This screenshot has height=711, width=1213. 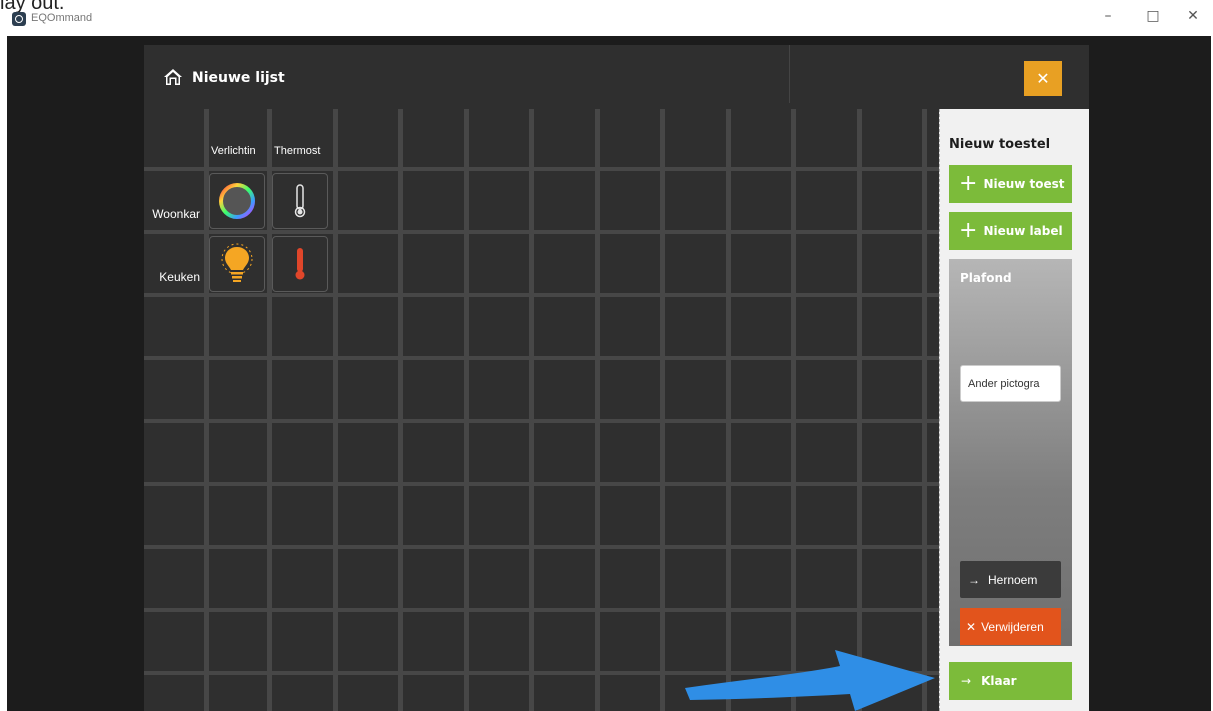 What do you see at coordinates (606, 16) in the screenshot?
I see `window-titlebar: EQOmmand – □ ✕` at bounding box center [606, 16].